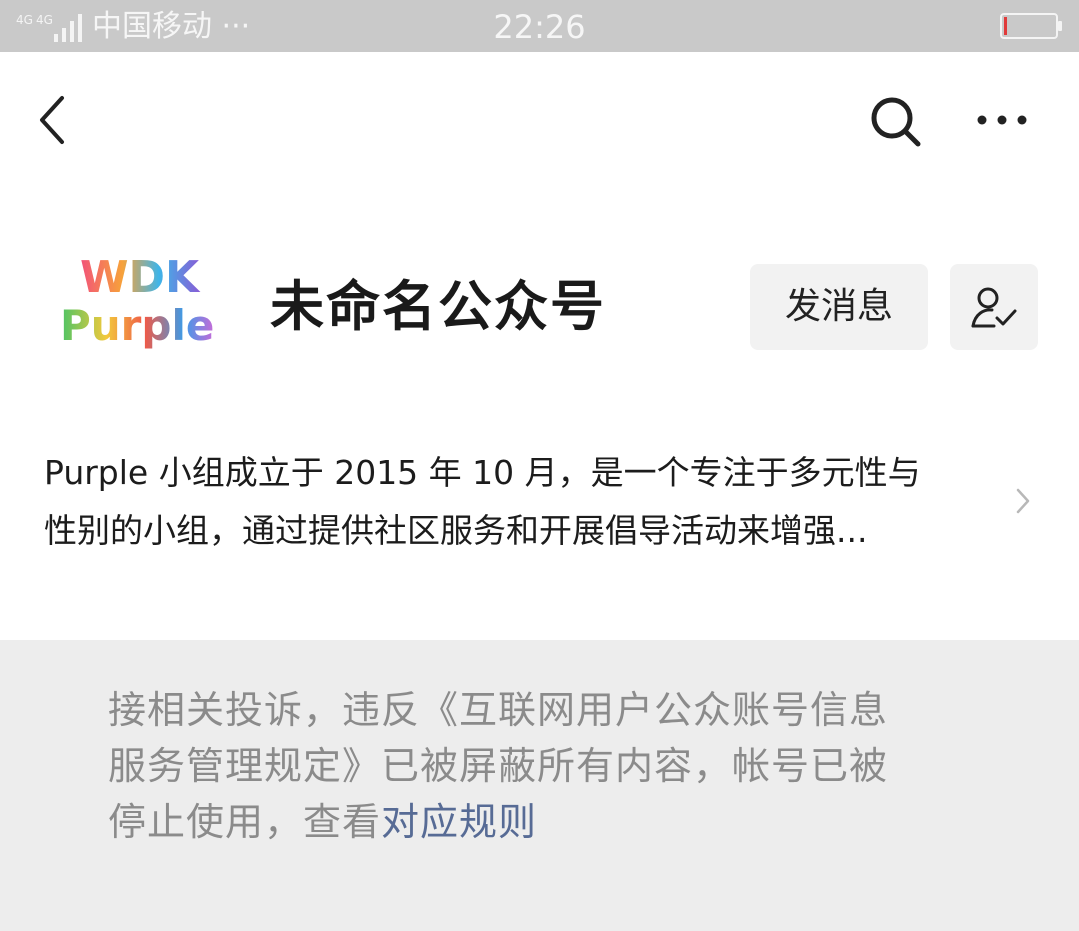 Image resolution: width=1079 pixels, height=931 pixels. What do you see at coordinates (53, 120) in the screenshot?
I see `back-chevron-left-icon` at bounding box center [53, 120].